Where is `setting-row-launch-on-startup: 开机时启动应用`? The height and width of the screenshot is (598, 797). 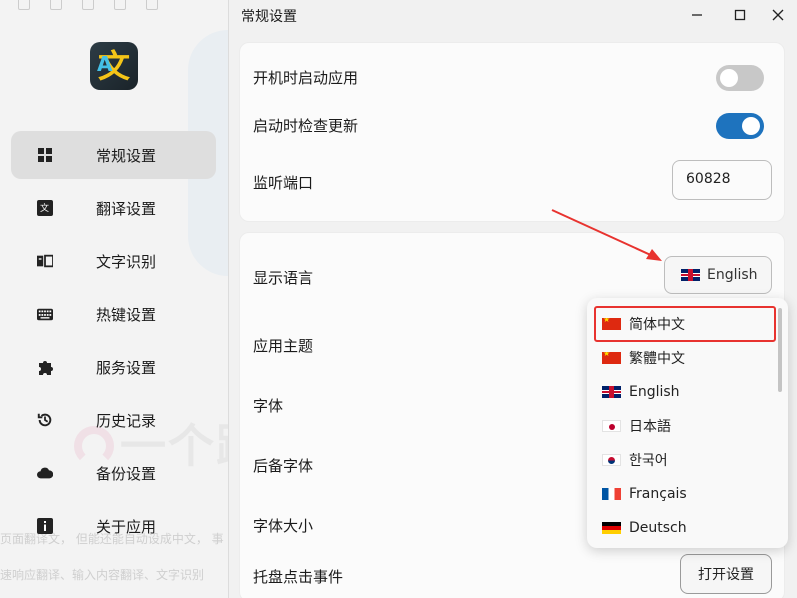
setting-row-launch-on-startup: 开机时启动应用 is located at coordinates (512, 77).